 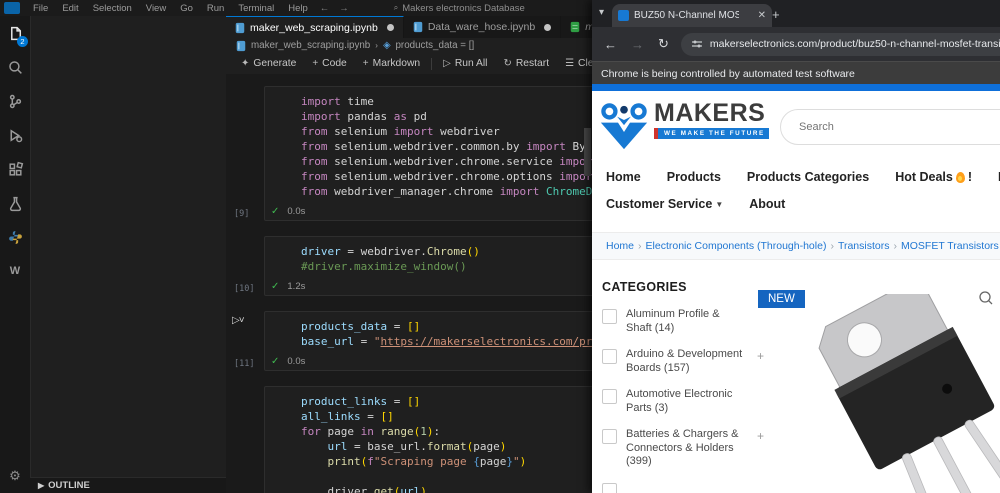 I want to click on menu-file: File, so click(x=40, y=8).